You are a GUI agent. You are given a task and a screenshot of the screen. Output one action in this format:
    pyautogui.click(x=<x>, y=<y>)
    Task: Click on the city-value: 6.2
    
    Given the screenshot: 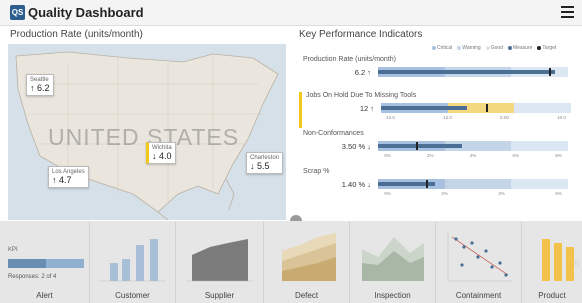 What is the action you would take?
    pyautogui.click(x=43, y=88)
    